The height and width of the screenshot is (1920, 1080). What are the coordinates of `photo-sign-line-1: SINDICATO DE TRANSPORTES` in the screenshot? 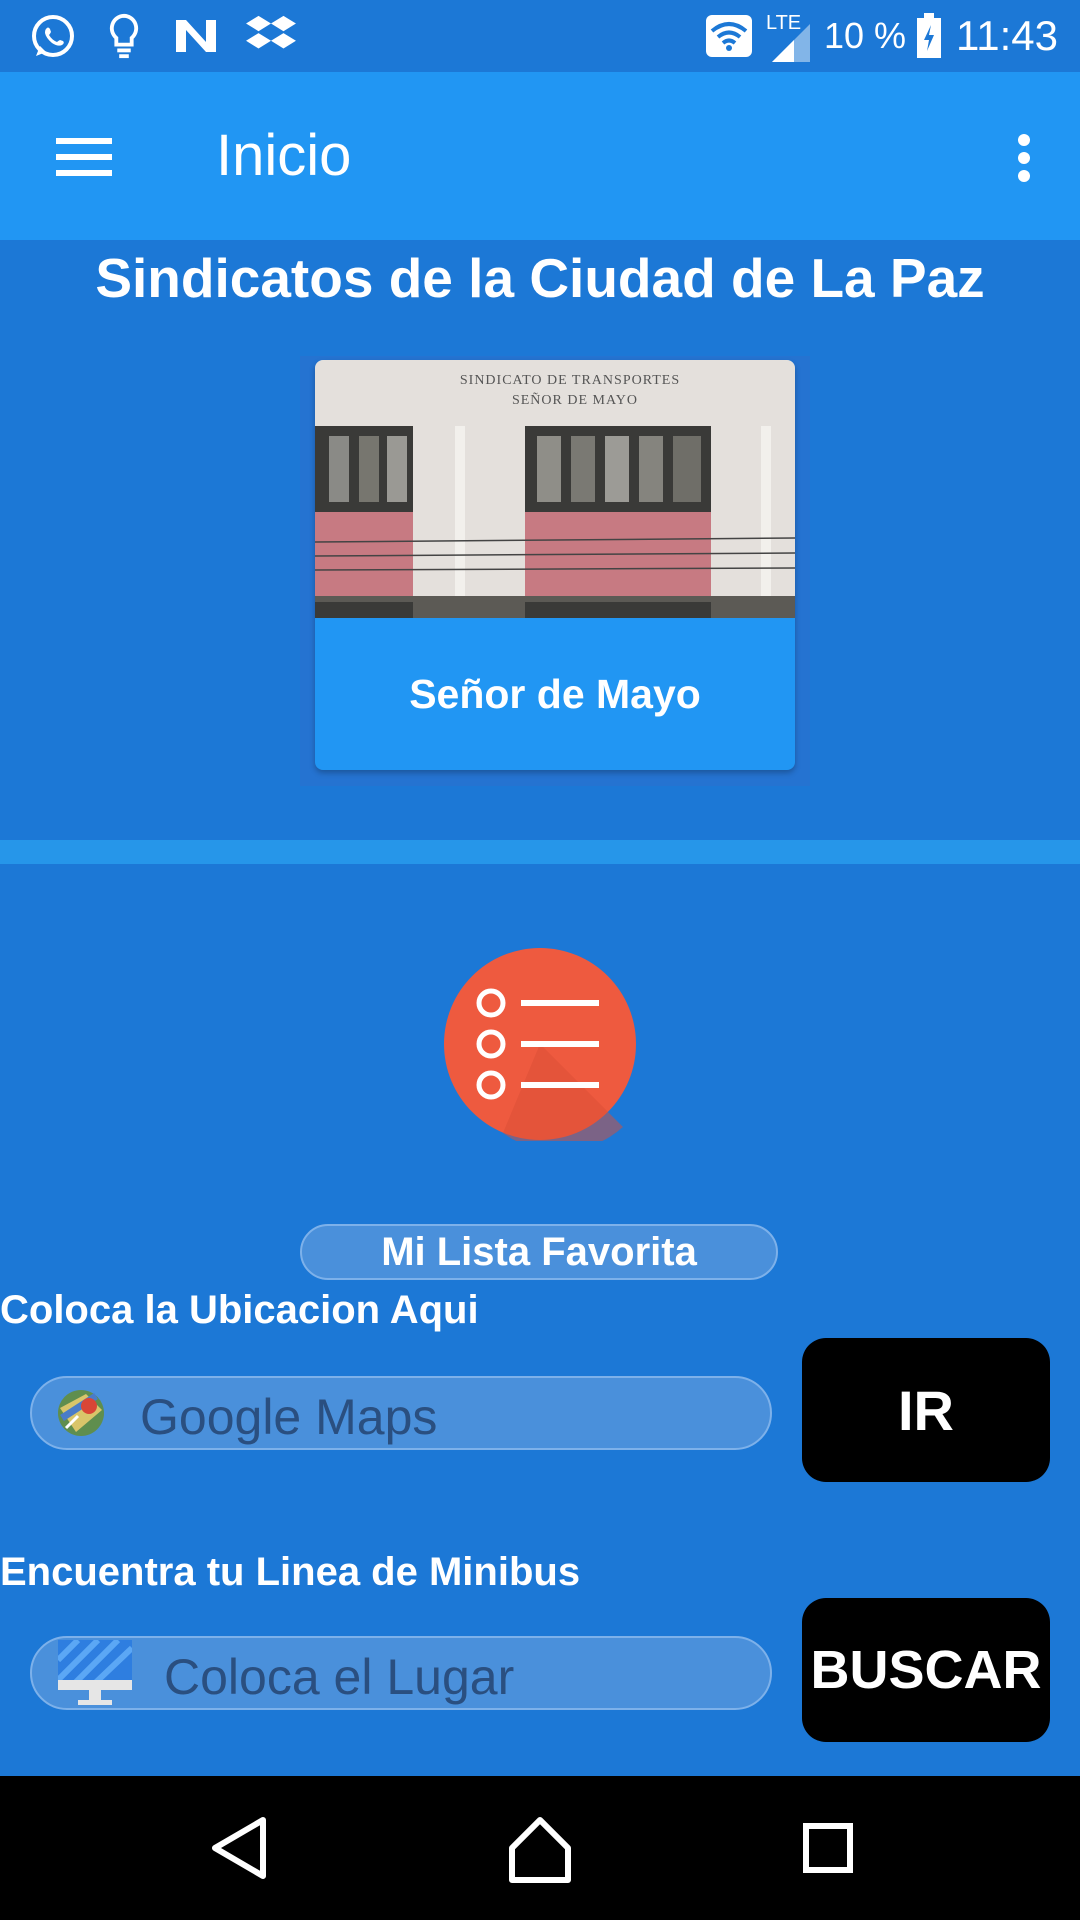 It's located at (570, 380).